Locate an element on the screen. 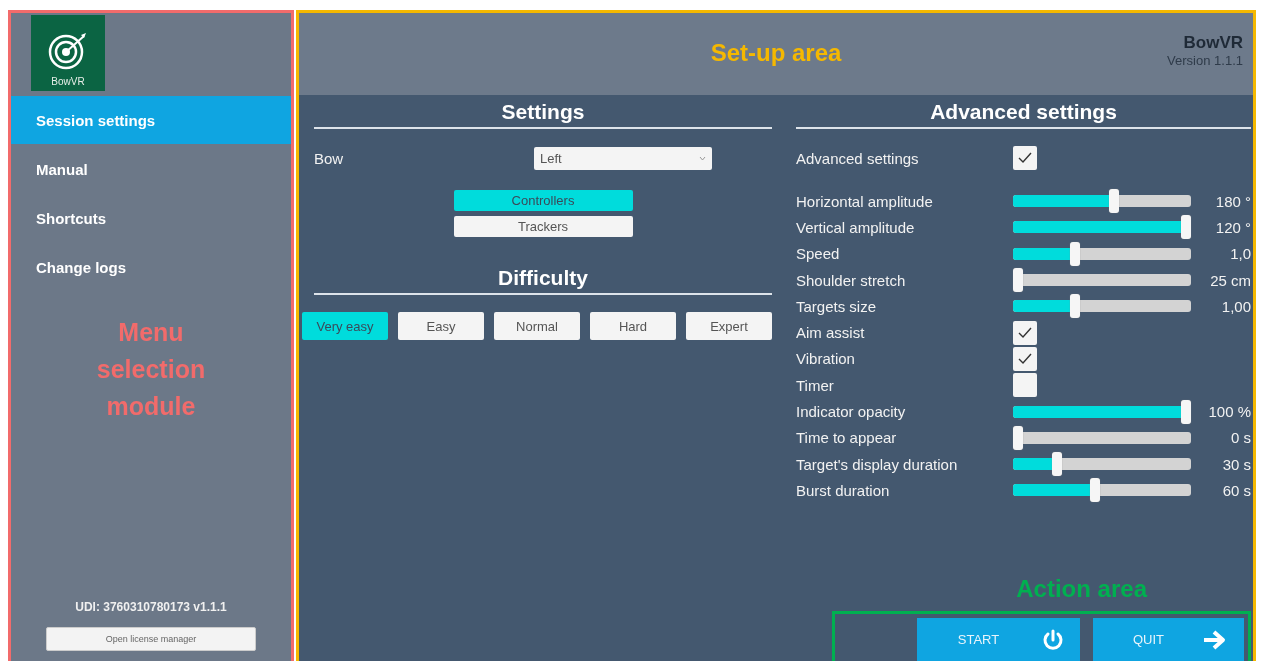 The image size is (1263, 661). setting-value: 1,00 is located at coordinates (1235, 306).